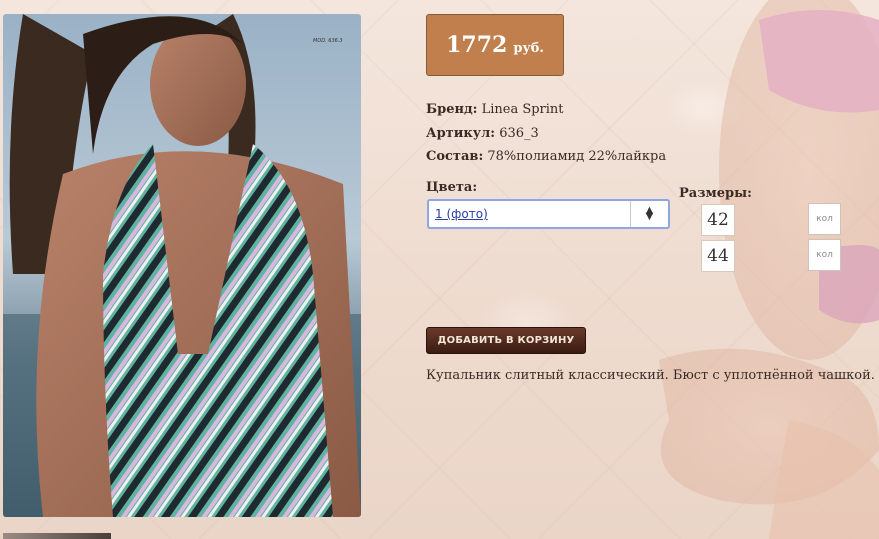 The height and width of the screenshot is (539, 879). Describe the element at coordinates (461, 214) in the screenshot. I see `color-select-value: 1 (фото)` at that location.